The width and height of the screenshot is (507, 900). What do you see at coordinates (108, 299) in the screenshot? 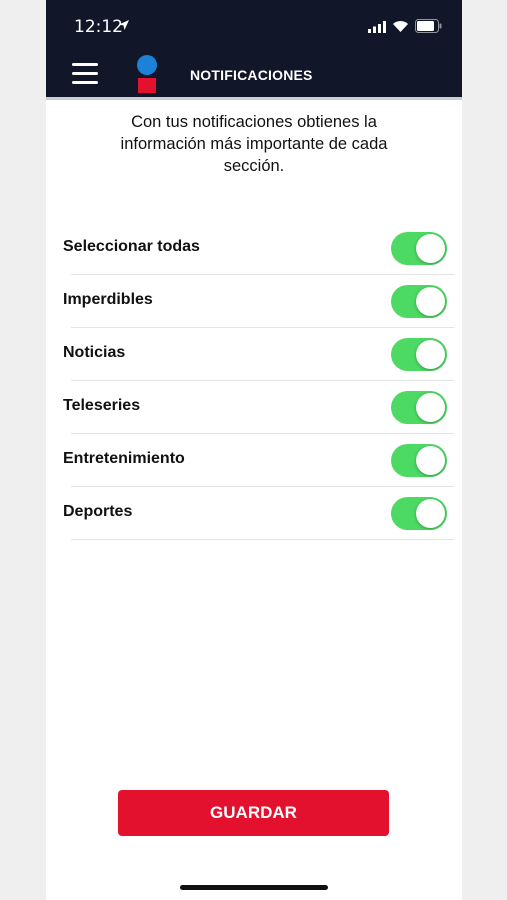
I see `setting-label: Imperdibles` at bounding box center [108, 299].